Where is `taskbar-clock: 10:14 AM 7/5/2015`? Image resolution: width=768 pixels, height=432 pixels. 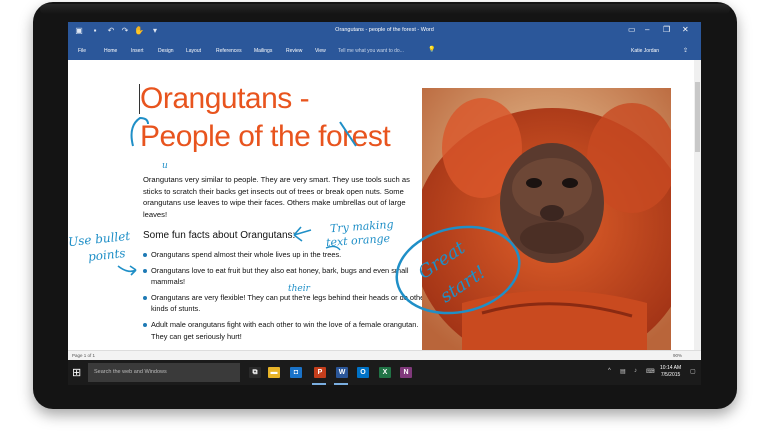
taskbar-clock: 10:14 AM 7/5/2015 is located at coordinates (670, 372).